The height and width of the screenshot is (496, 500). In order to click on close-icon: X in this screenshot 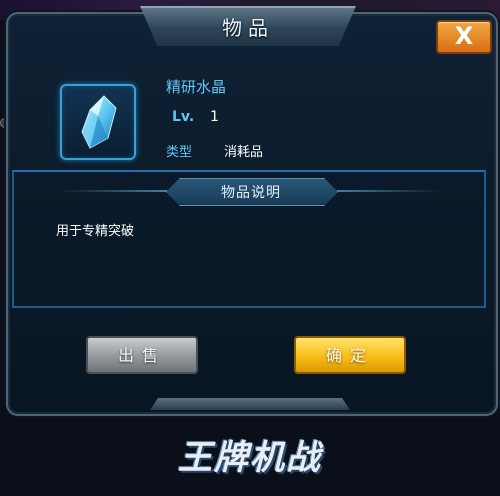, I will do `click(464, 36)`.